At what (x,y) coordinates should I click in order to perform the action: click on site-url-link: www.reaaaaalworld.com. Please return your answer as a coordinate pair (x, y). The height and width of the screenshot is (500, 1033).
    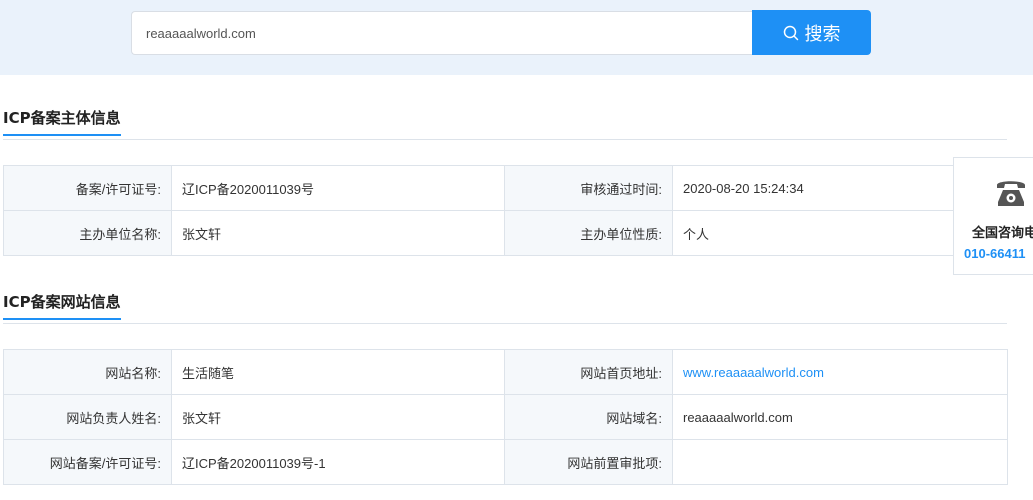
    Looking at the image, I should click on (753, 372).